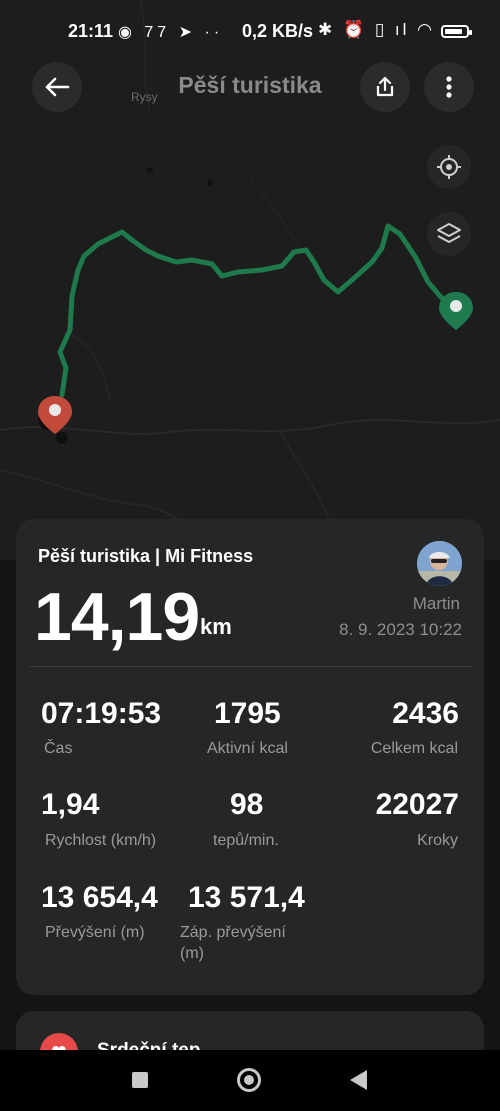 Image resolution: width=500 pixels, height=1111 pixels. Describe the element at coordinates (249, 1080) in the screenshot. I see `home-button` at that location.